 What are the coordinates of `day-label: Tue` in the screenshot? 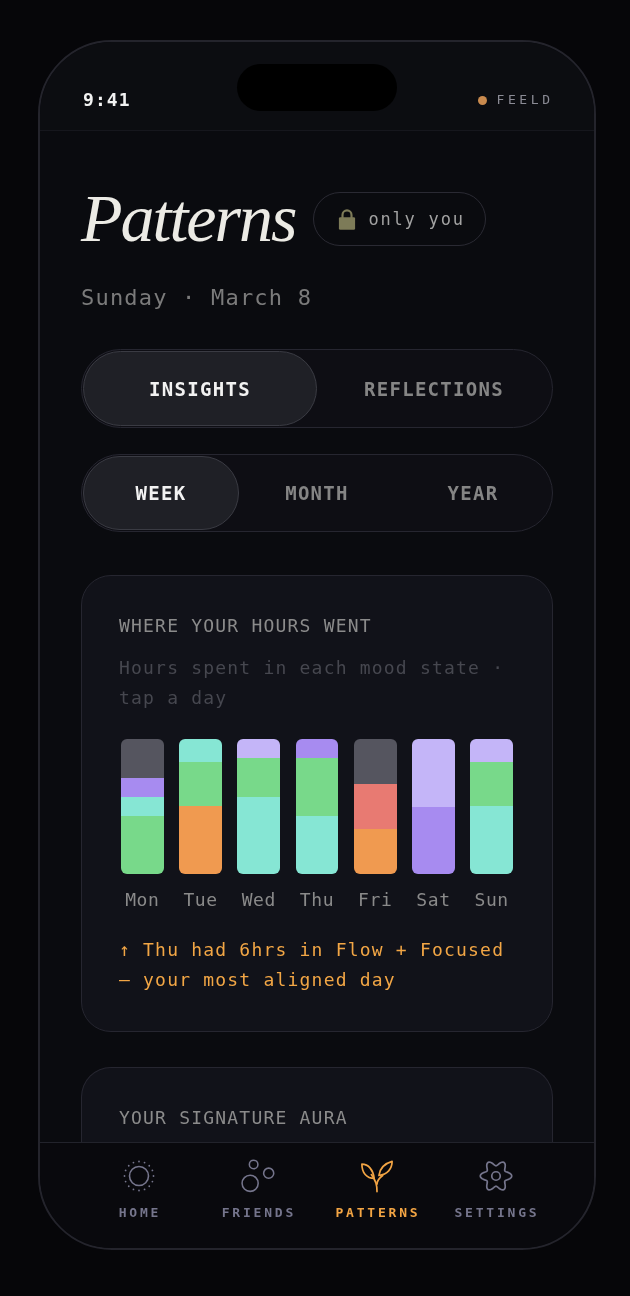 It's located at (200, 900).